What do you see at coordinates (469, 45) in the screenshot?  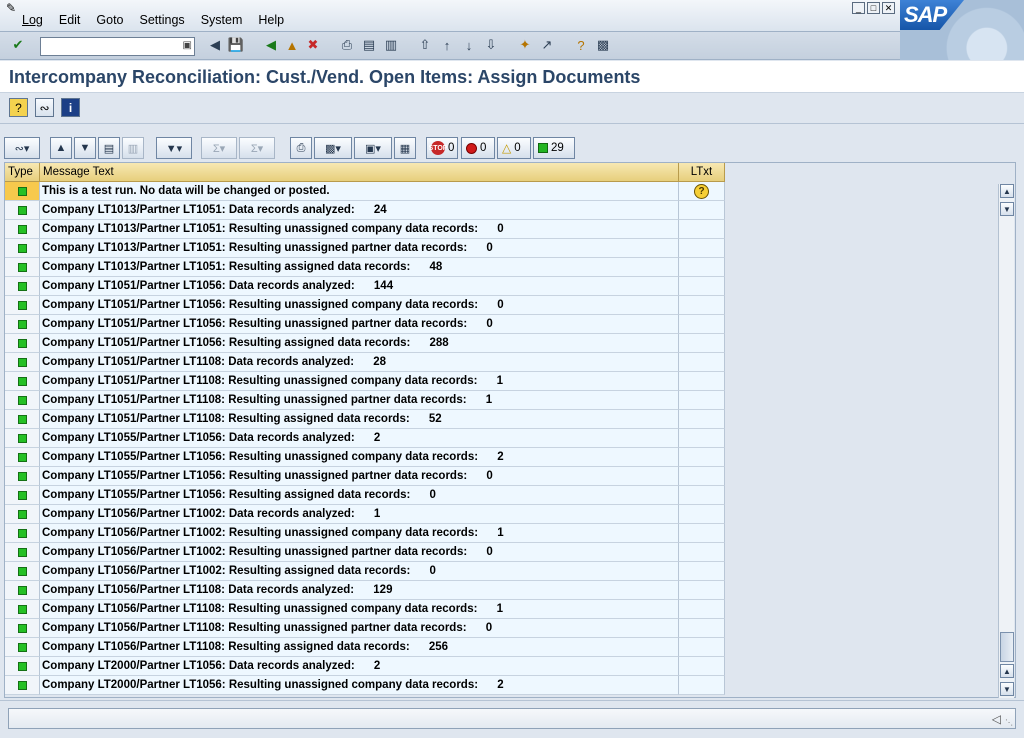 I see `next-page-icon: ↓` at bounding box center [469, 45].